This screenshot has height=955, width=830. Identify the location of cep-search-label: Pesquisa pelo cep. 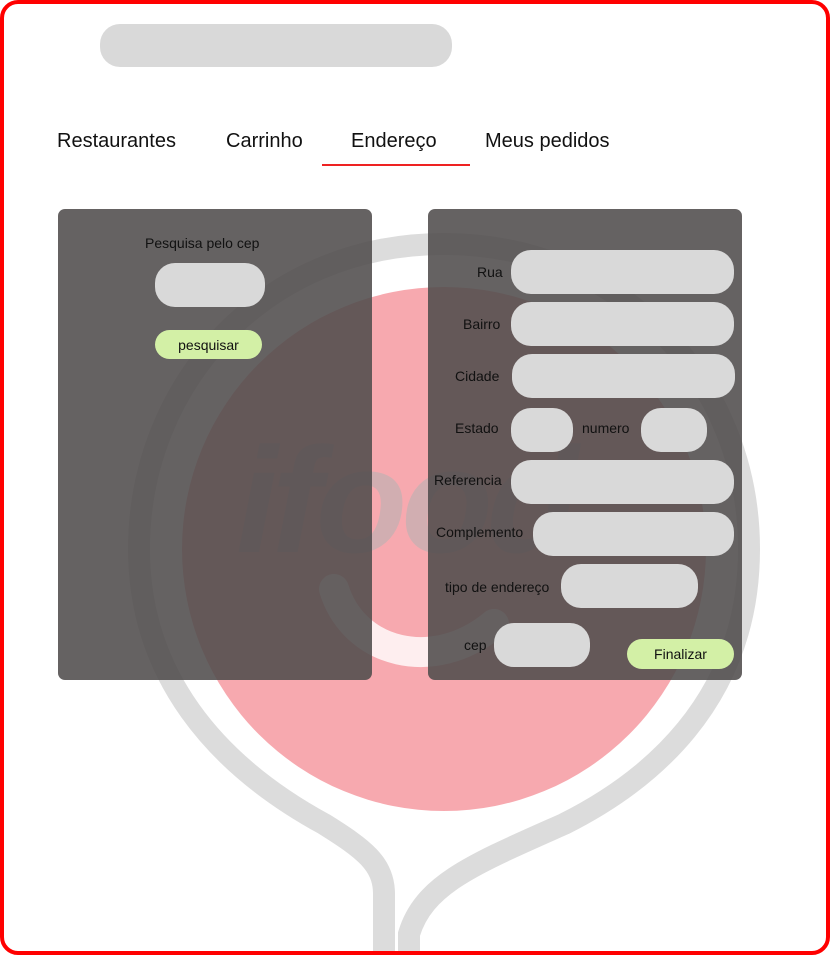
(202, 243).